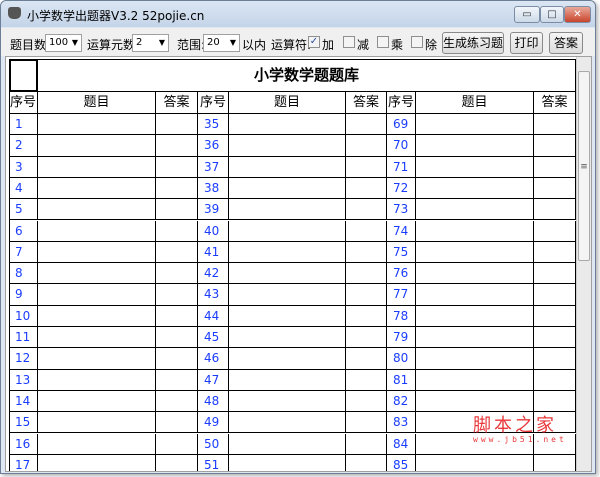  What do you see at coordinates (401, 125) in the screenshot?
I see `serial-number-cell: 69` at bounding box center [401, 125].